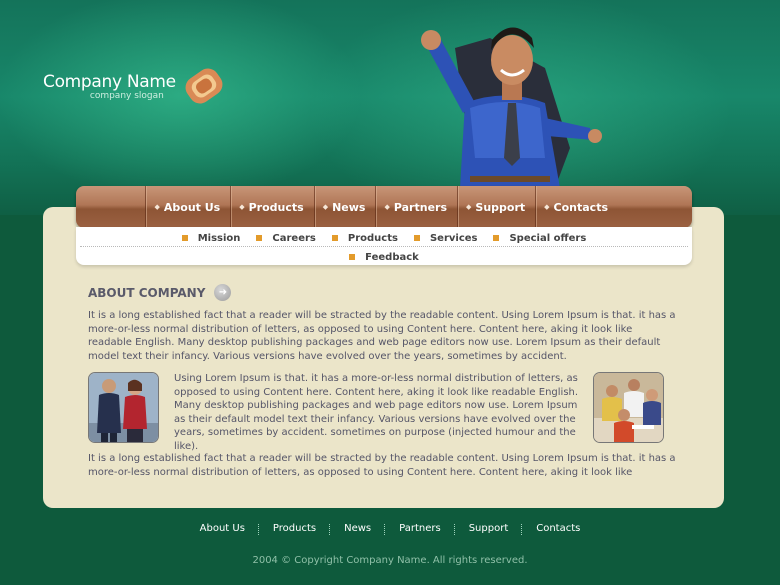 The image size is (780, 585). I want to click on main-nav-contacts: ◆ Contacts, so click(576, 207).